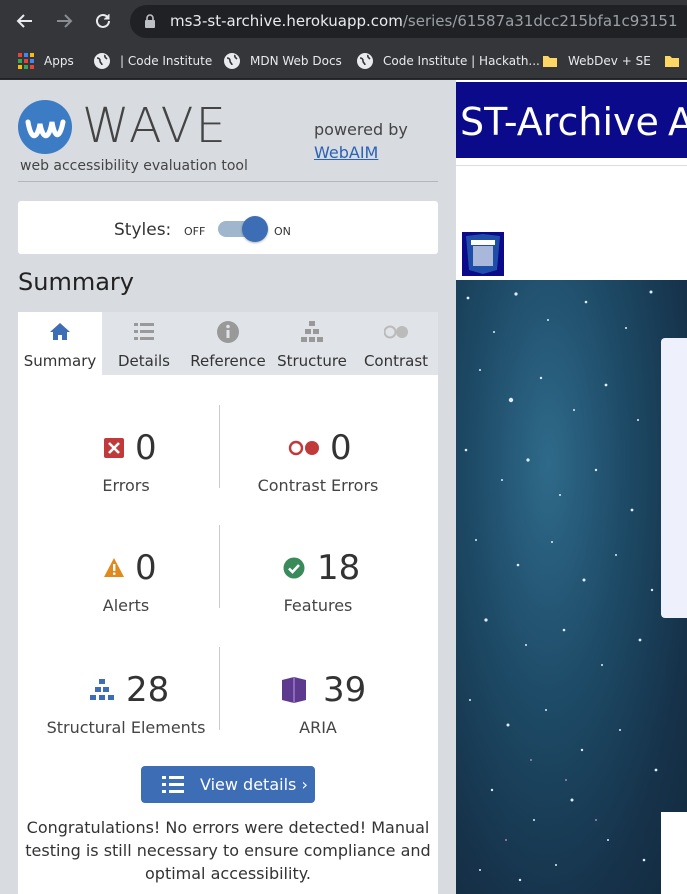 This screenshot has height=894, width=687. I want to click on styles-off-label: OFF, so click(195, 231).